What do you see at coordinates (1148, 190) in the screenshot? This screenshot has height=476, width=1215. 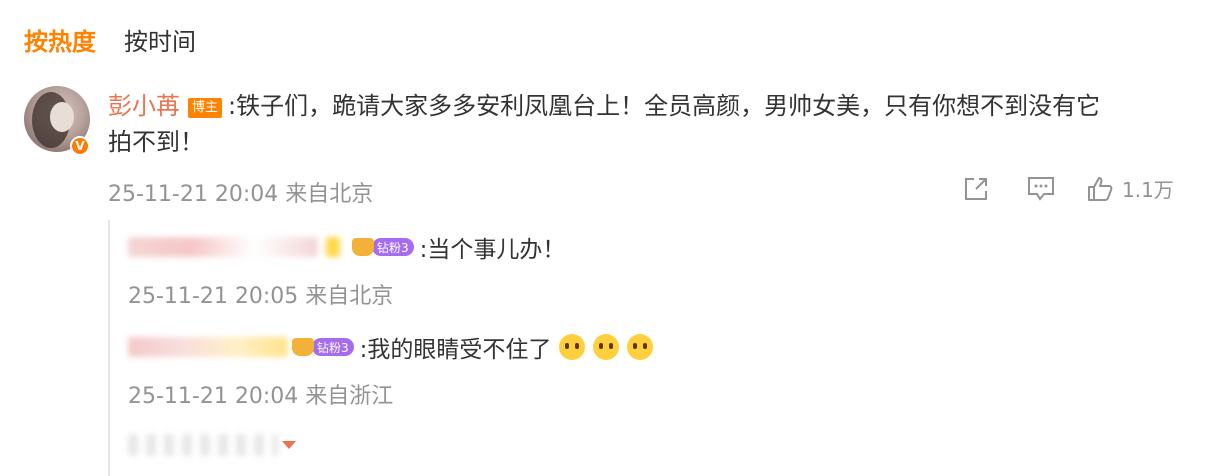 I see `like-count: 1.1万` at bounding box center [1148, 190].